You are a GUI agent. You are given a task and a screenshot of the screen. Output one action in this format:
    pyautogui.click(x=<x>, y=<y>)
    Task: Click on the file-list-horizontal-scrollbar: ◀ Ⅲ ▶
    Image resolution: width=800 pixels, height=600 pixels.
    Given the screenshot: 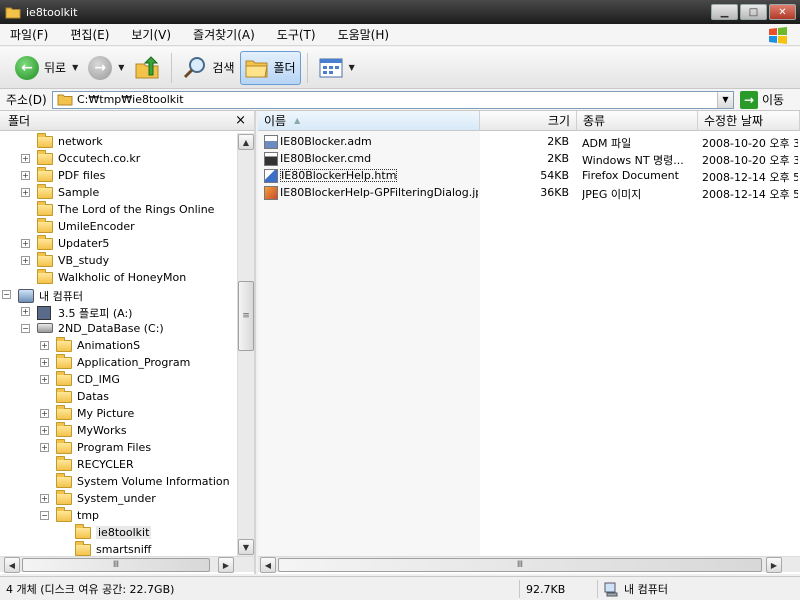 What is the action you would take?
    pyautogui.click(x=529, y=564)
    